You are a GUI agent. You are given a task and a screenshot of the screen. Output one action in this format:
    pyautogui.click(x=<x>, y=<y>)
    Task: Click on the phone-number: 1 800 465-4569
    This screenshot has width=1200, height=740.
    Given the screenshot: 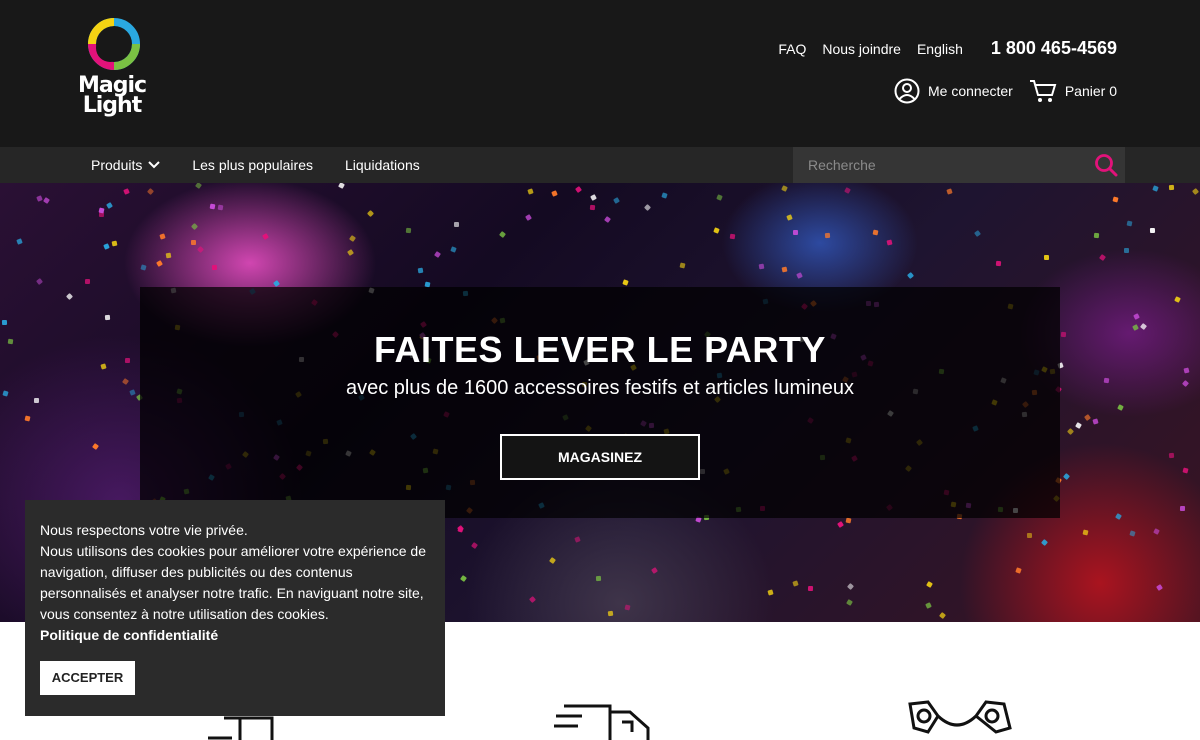 What is the action you would take?
    pyautogui.click(x=1054, y=48)
    